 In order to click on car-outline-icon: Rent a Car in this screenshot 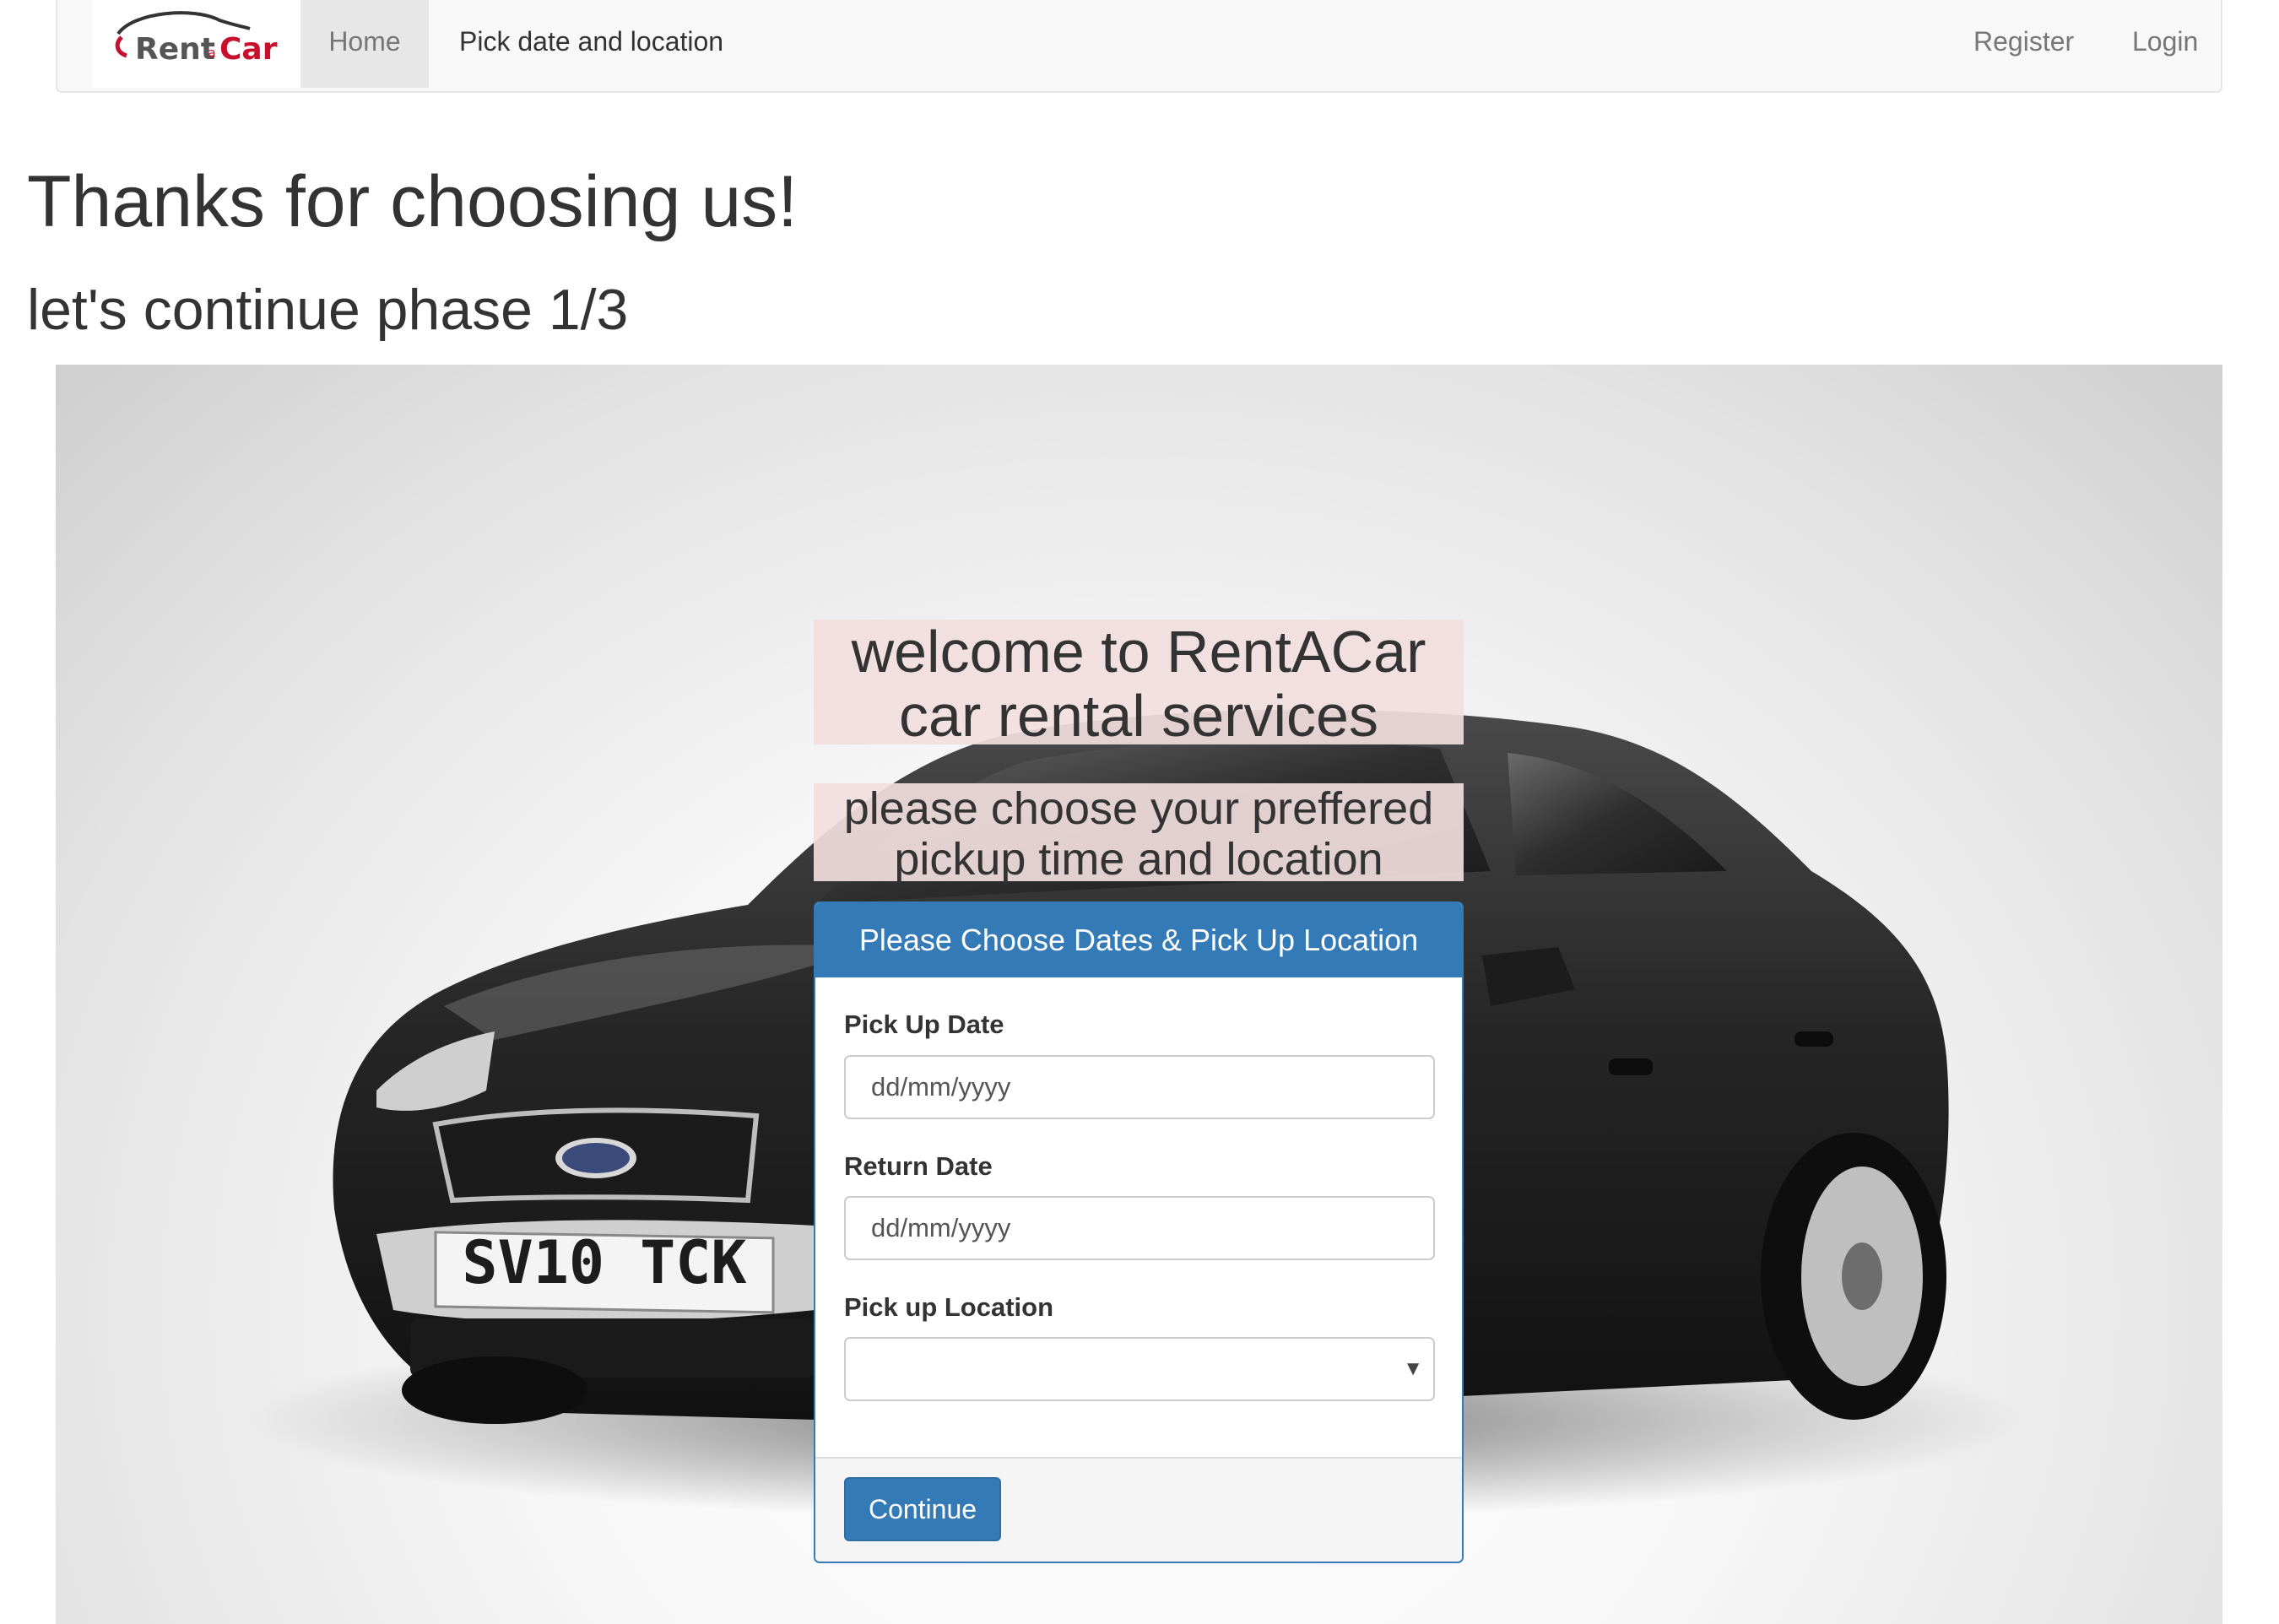, I will do `click(197, 39)`.